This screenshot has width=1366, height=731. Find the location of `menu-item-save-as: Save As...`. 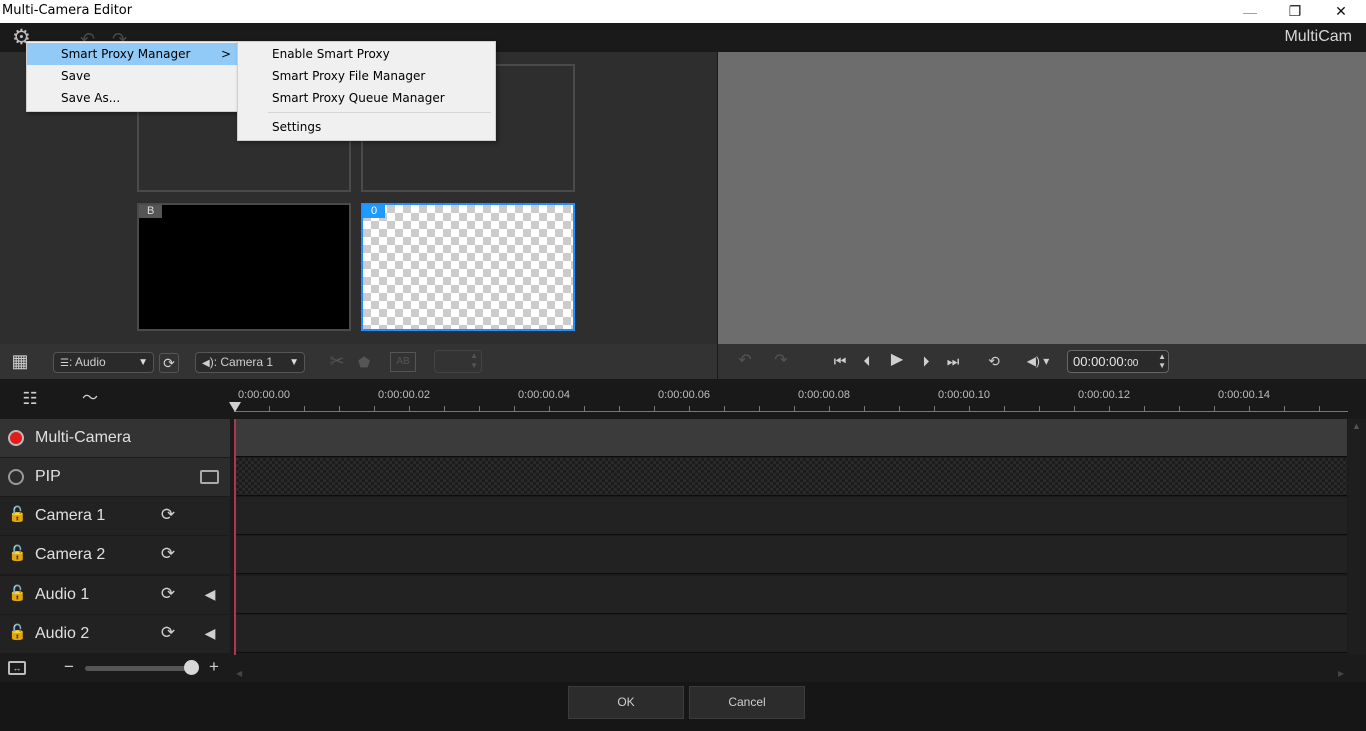

menu-item-save-as: Save As... is located at coordinates (132, 98).